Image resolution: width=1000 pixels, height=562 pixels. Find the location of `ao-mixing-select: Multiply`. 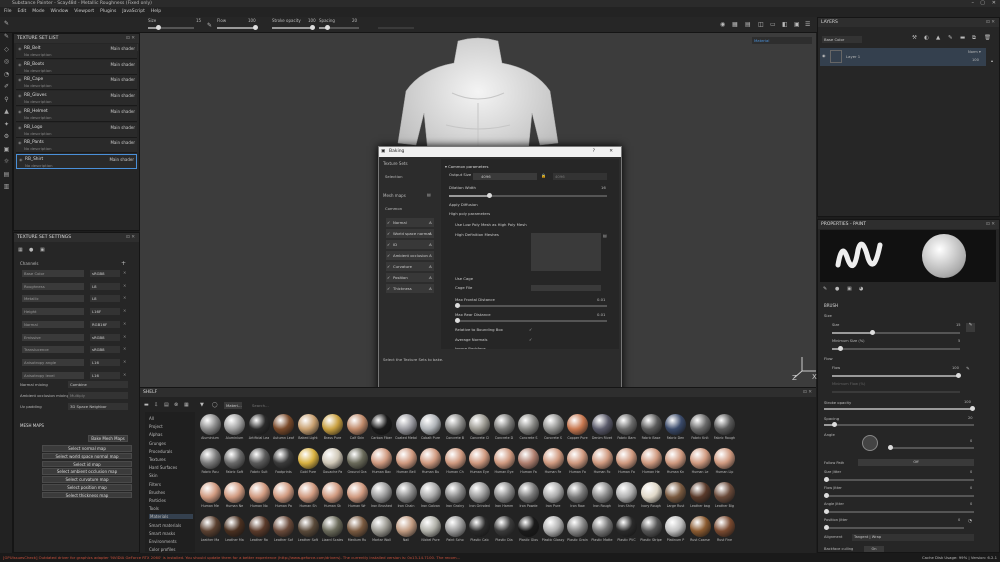

ao-mixing-select: Multiply is located at coordinates (98, 395).